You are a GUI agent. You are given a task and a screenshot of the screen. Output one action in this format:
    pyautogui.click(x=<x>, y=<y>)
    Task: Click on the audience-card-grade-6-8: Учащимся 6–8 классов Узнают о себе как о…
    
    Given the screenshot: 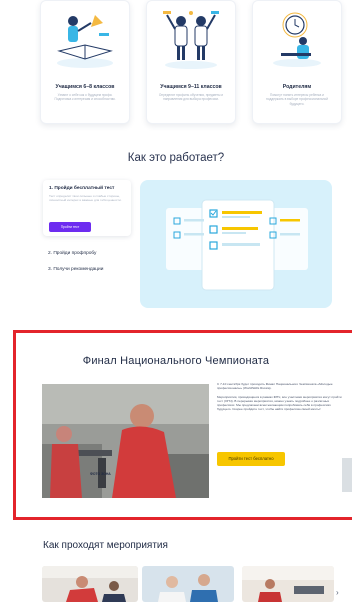 What is the action you would take?
    pyautogui.click(x=85, y=62)
    